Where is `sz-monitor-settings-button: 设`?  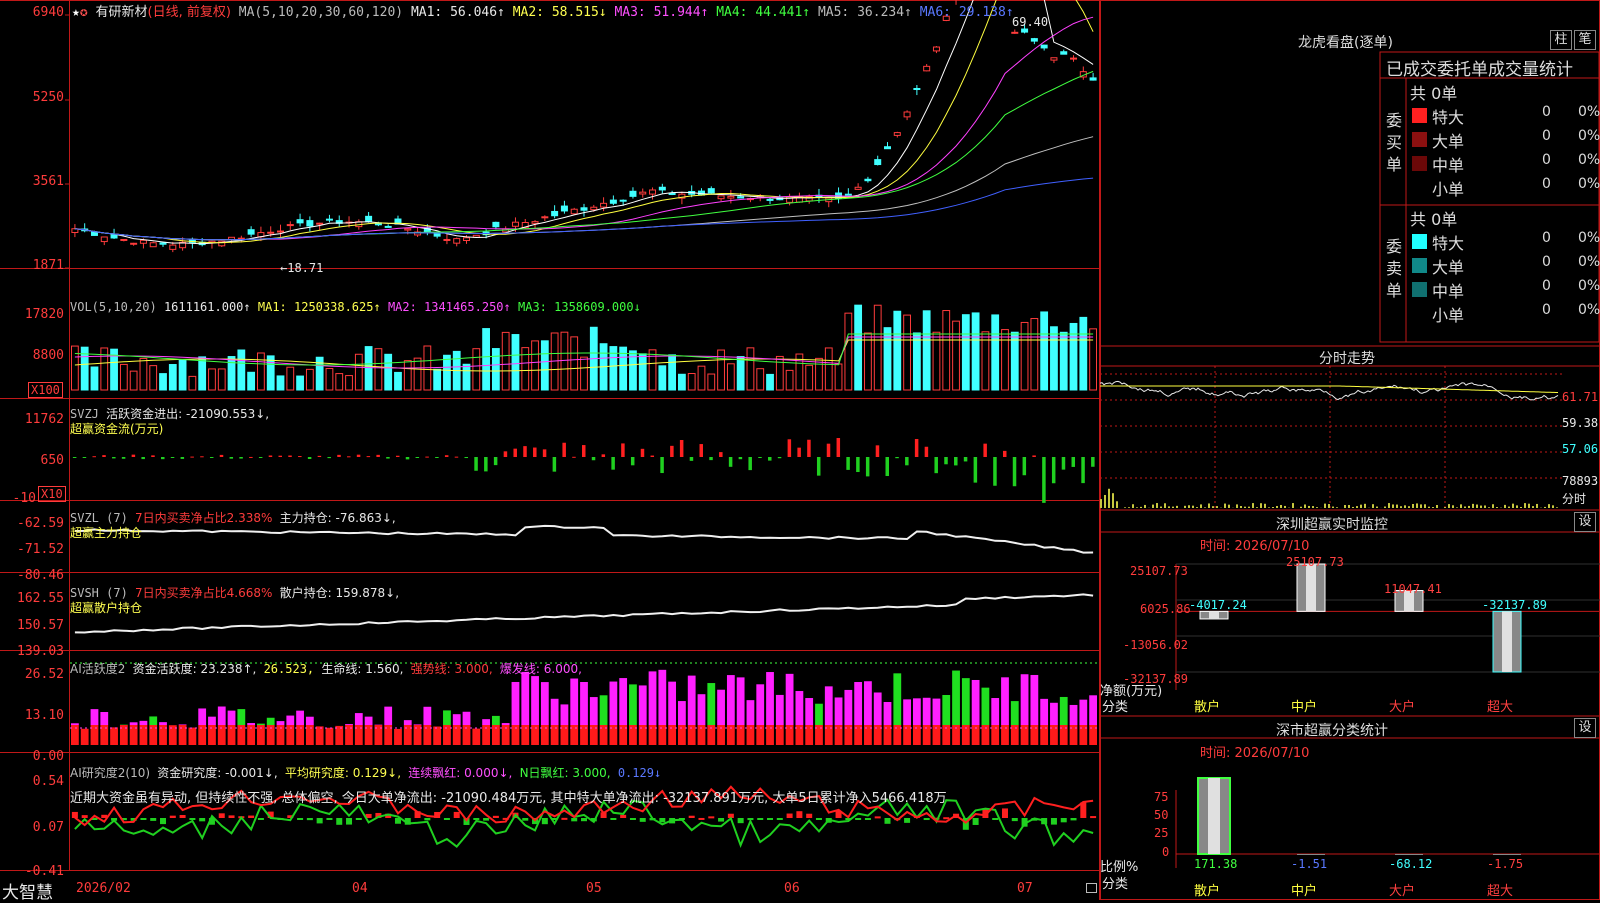
sz-monitor-settings-button: 设 is located at coordinates (1585, 522).